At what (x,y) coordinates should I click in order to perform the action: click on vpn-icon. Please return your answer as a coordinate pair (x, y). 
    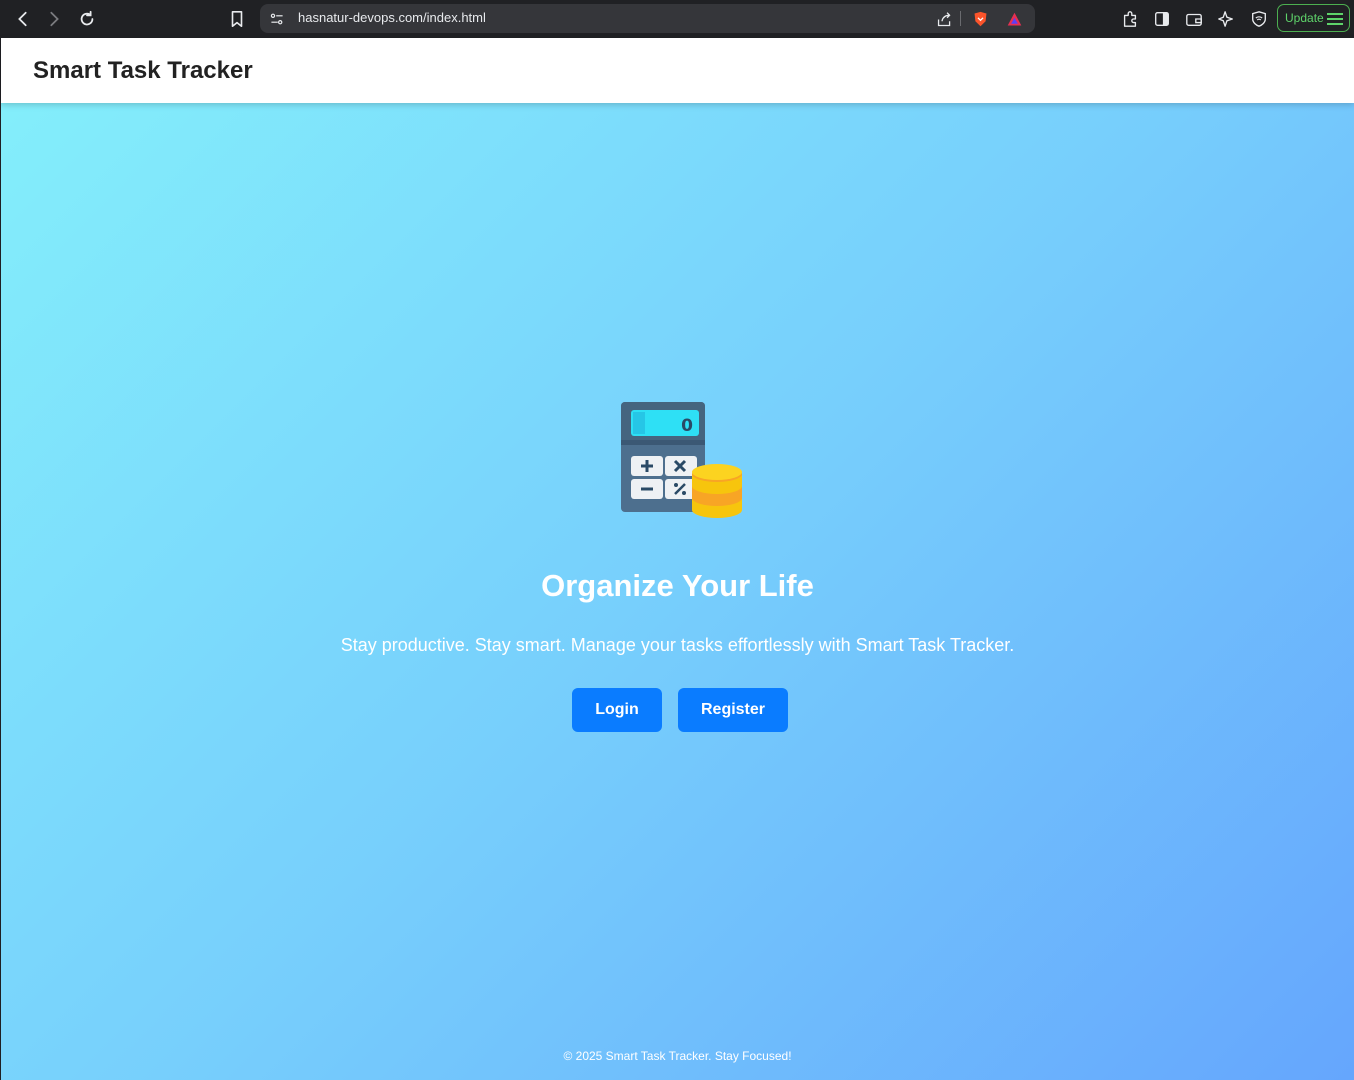
    Looking at the image, I should click on (1259, 19).